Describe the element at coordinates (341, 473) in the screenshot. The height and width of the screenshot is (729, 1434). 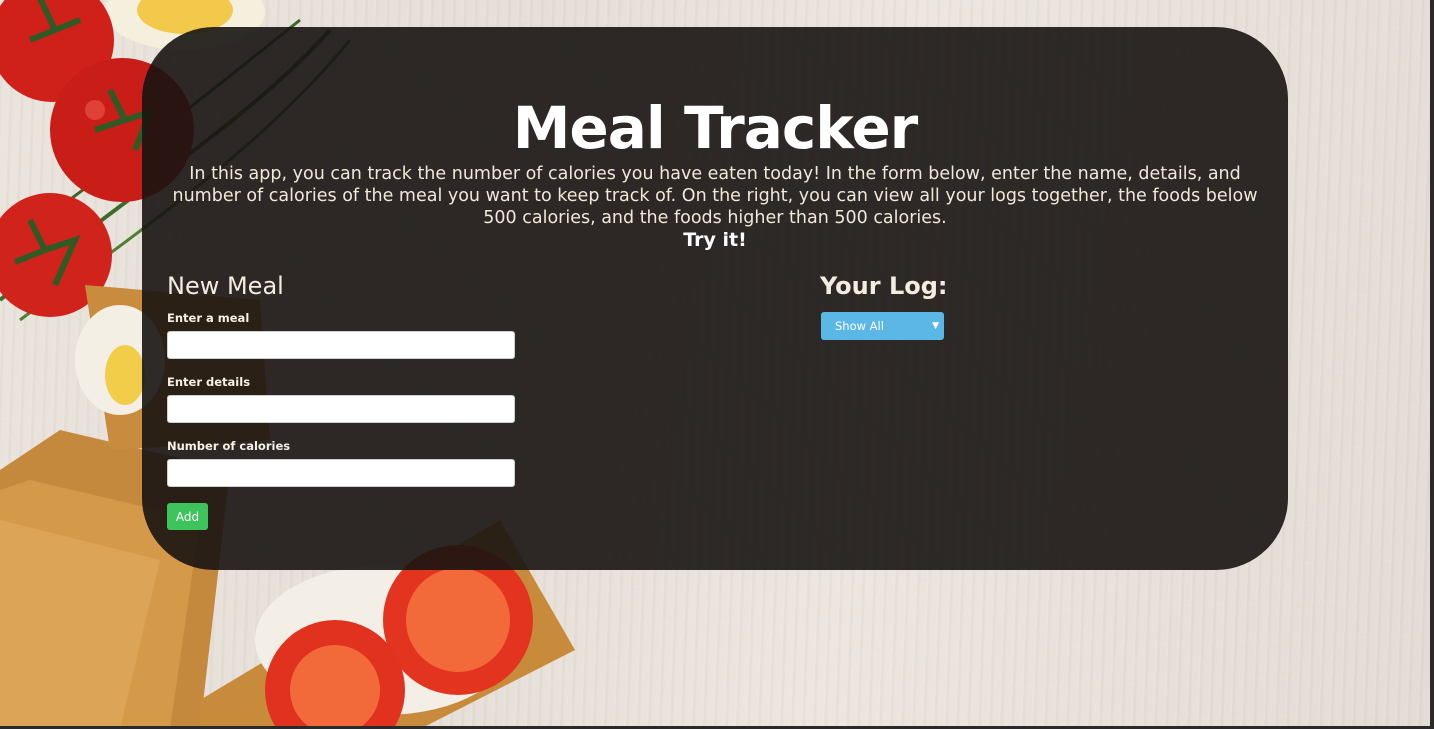
I see `calories-input` at that location.